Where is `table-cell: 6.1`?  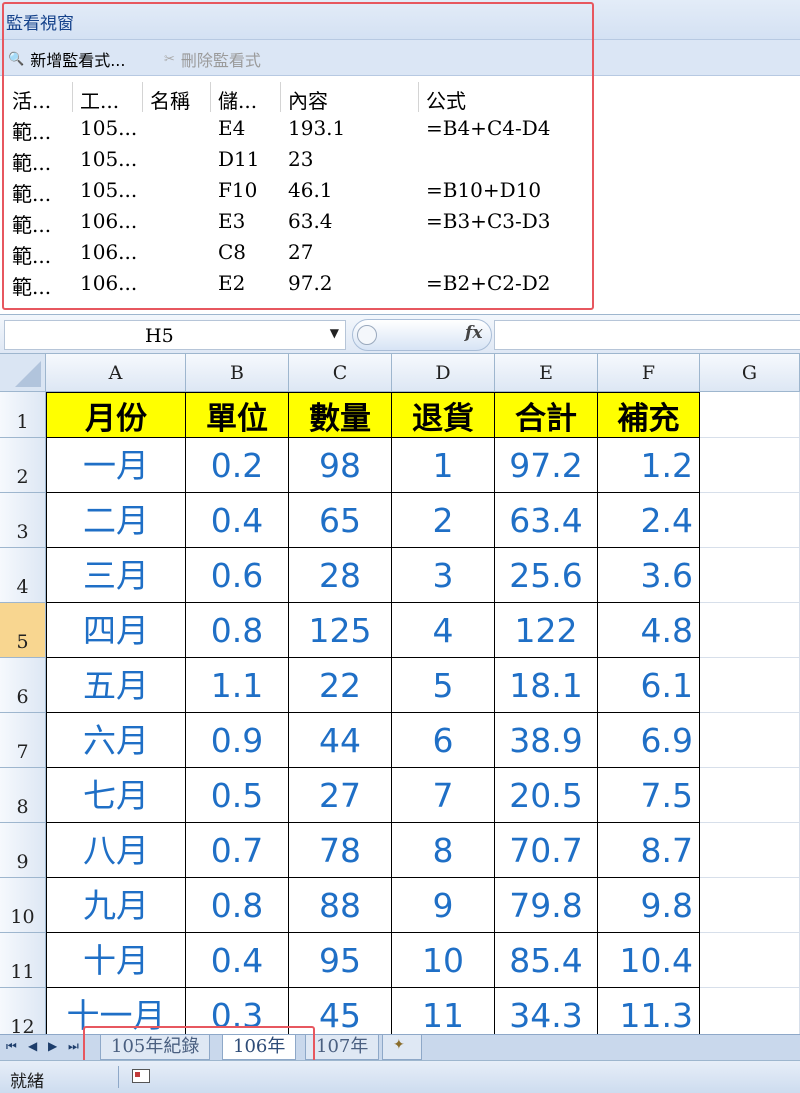
table-cell: 6.1 is located at coordinates (649, 685).